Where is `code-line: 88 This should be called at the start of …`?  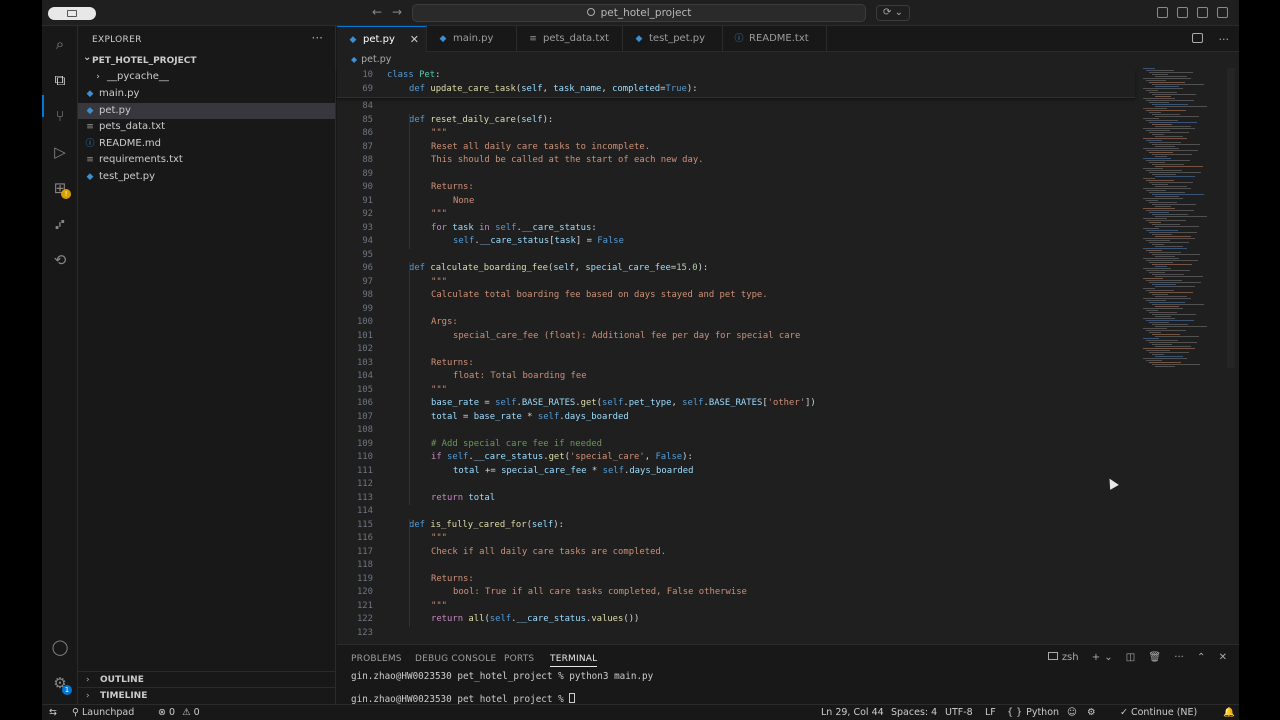 code-line: 88 This should be called at the start of … is located at coordinates (520, 161).